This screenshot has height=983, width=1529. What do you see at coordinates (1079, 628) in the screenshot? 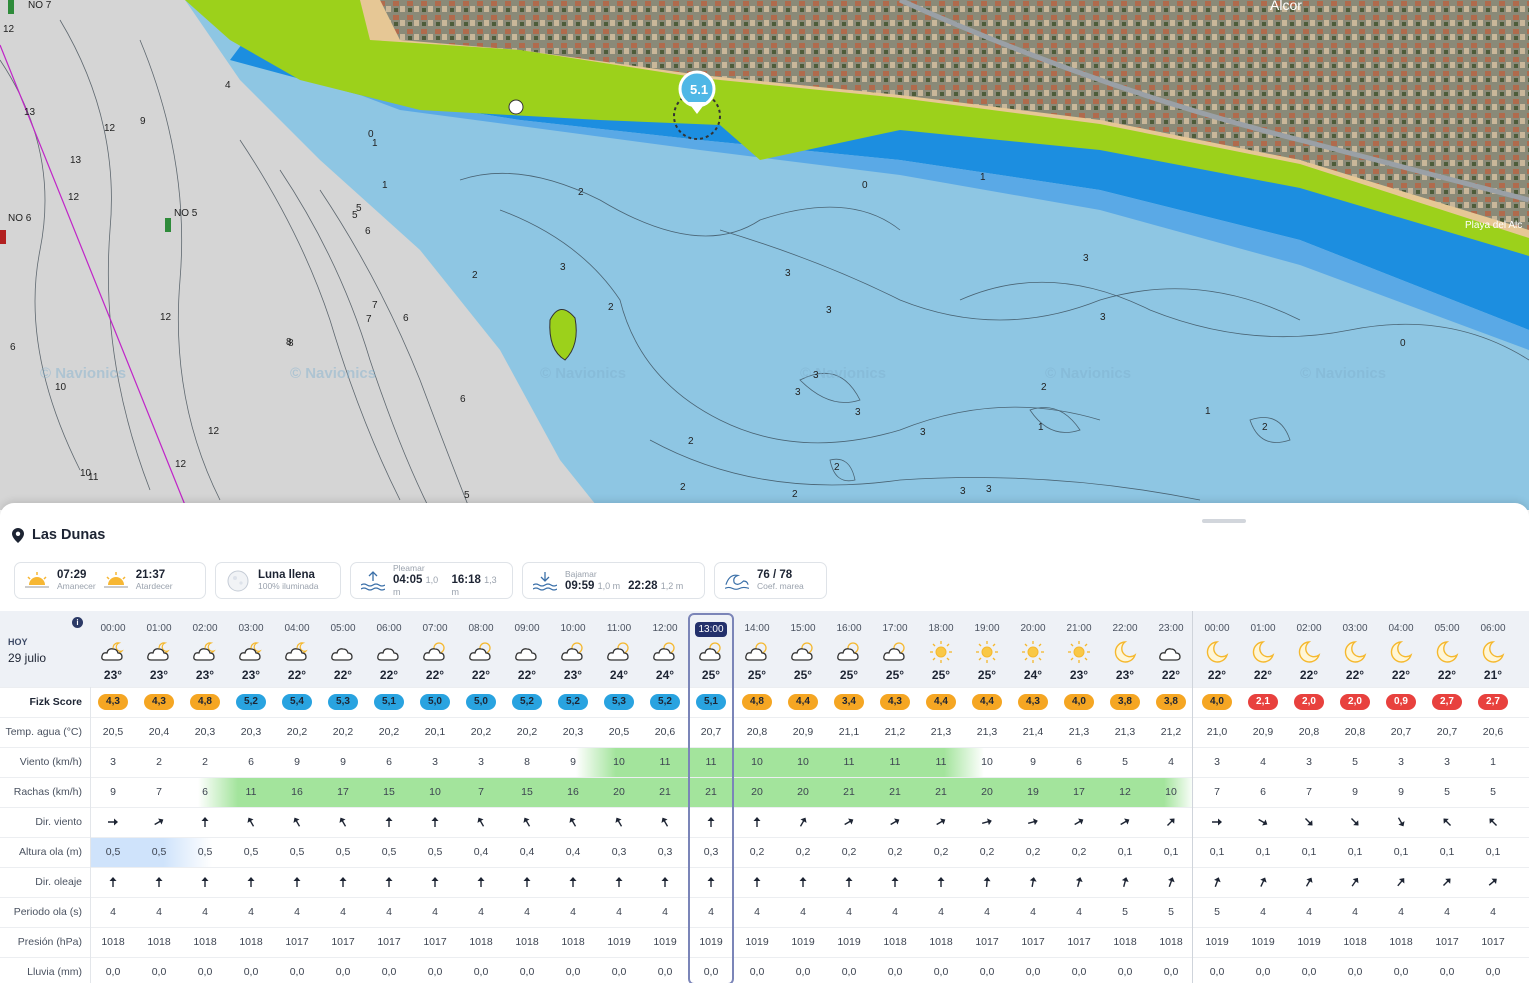
I see `hour-label: 21:00` at bounding box center [1079, 628].